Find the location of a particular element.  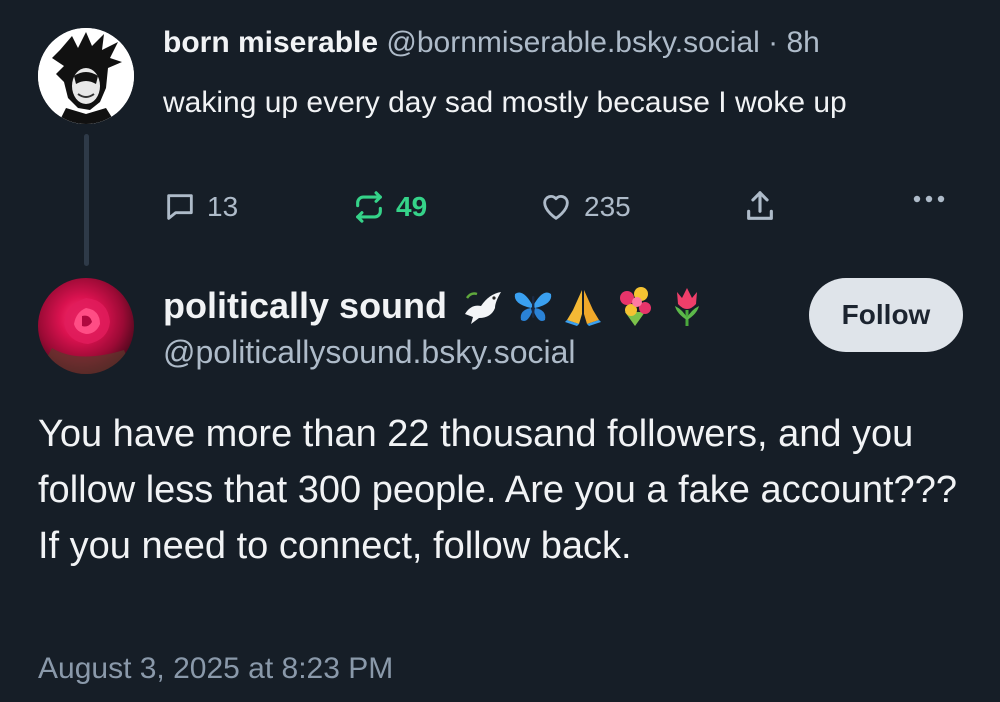

like-count: 235 is located at coordinates (607, 206).